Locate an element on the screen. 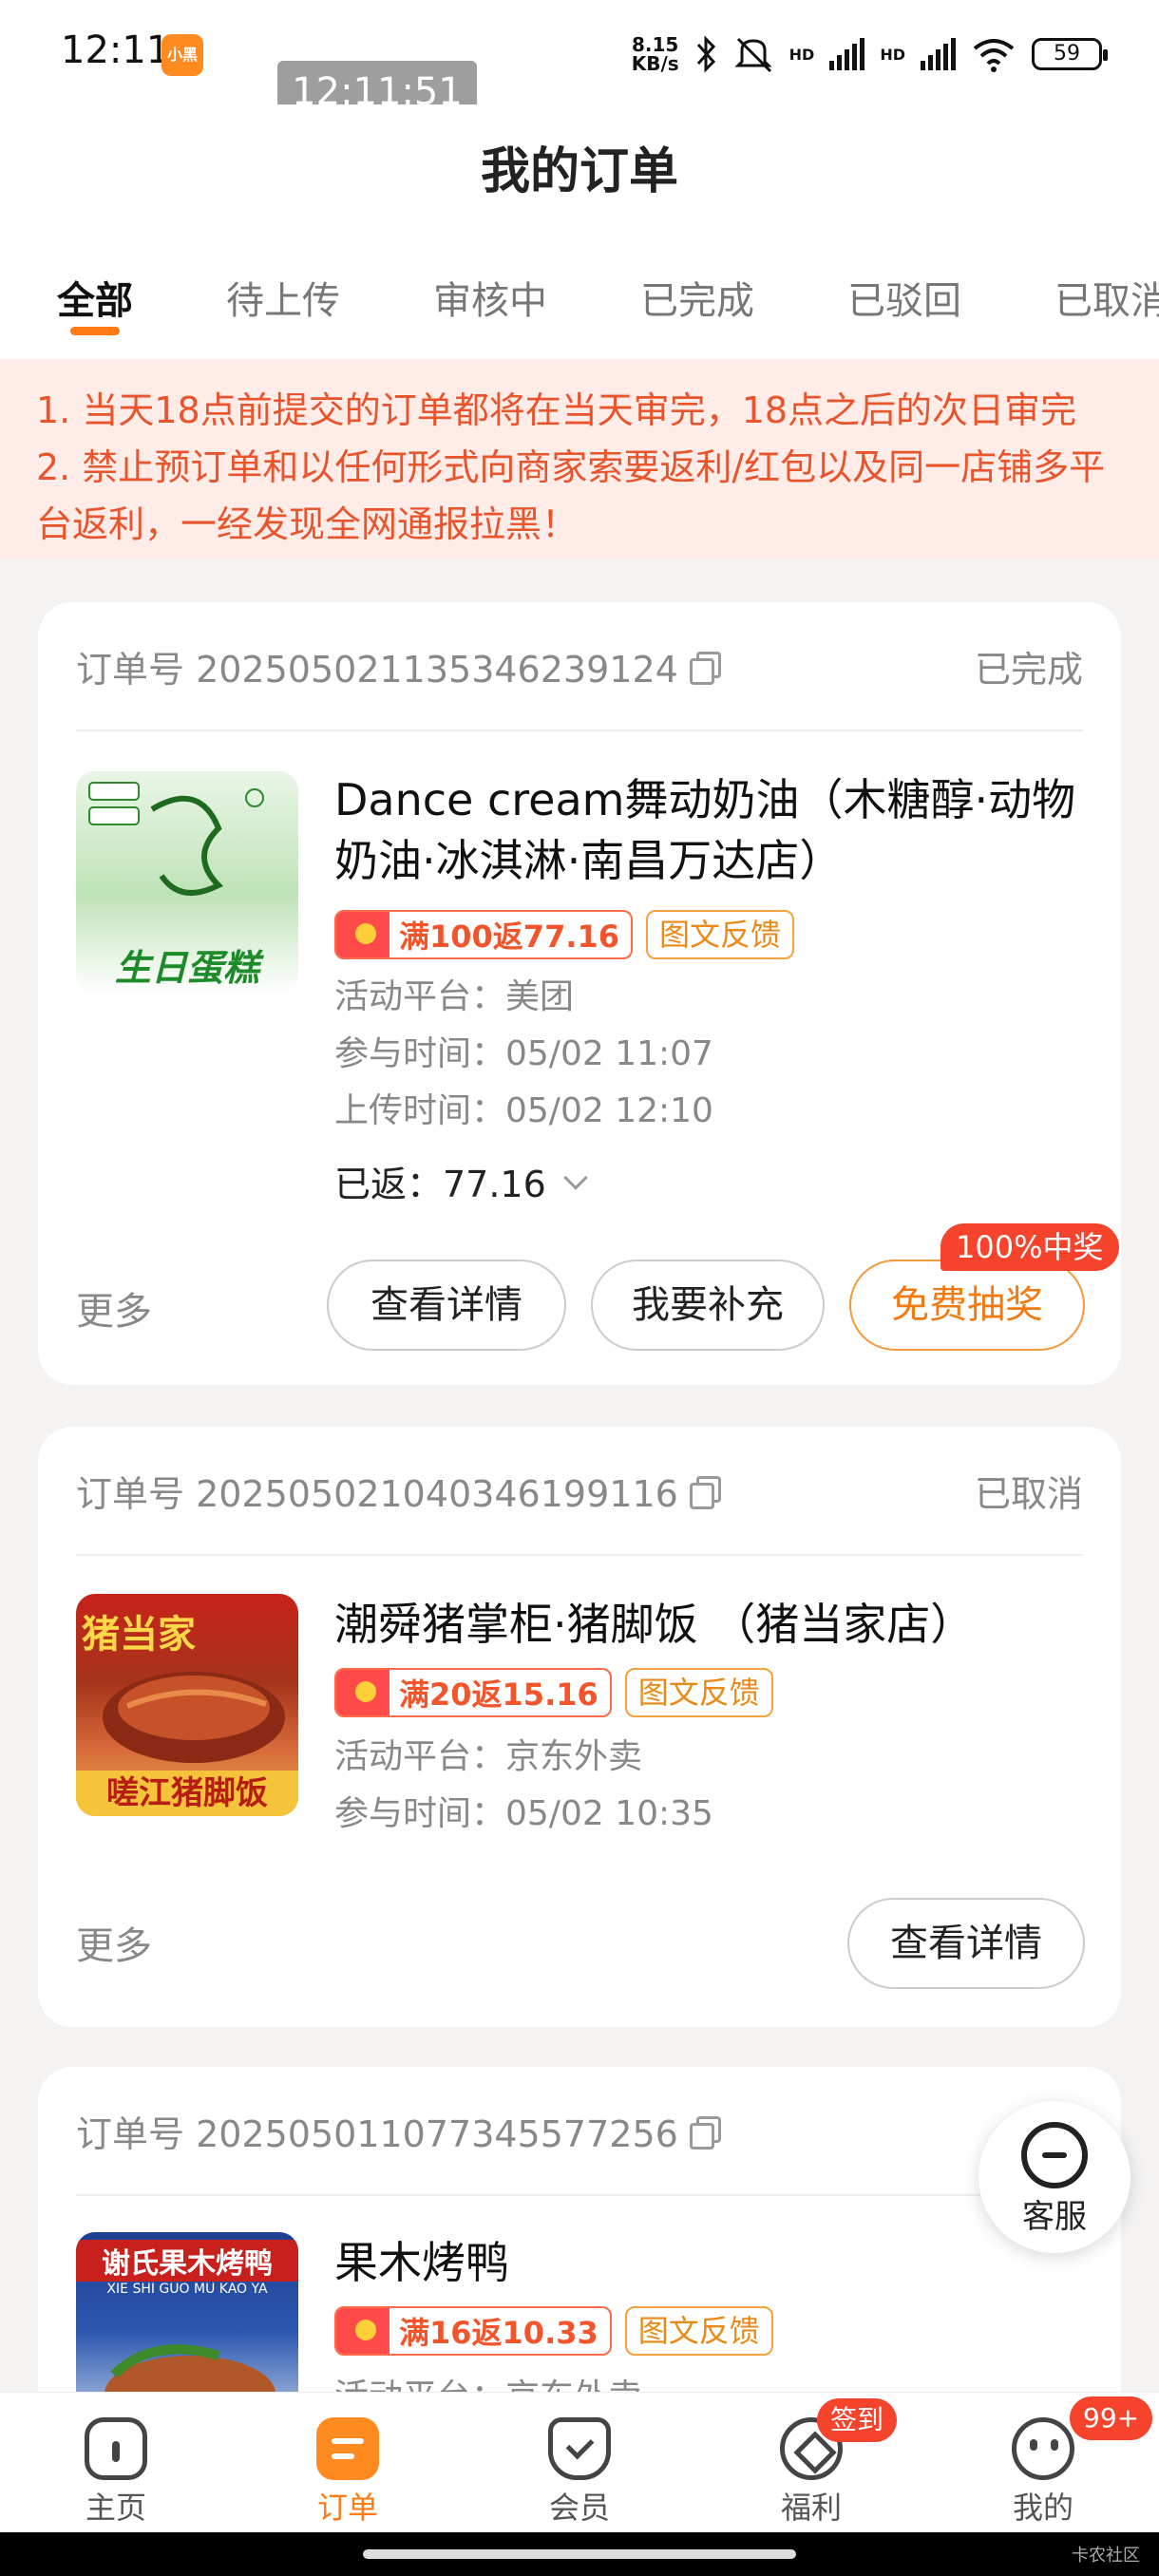 The image size is (1159, 2576). shop-name: 潮舜猪掌柜·猪脚饭 （猪当家店） is located at coordinates (708, 1624).